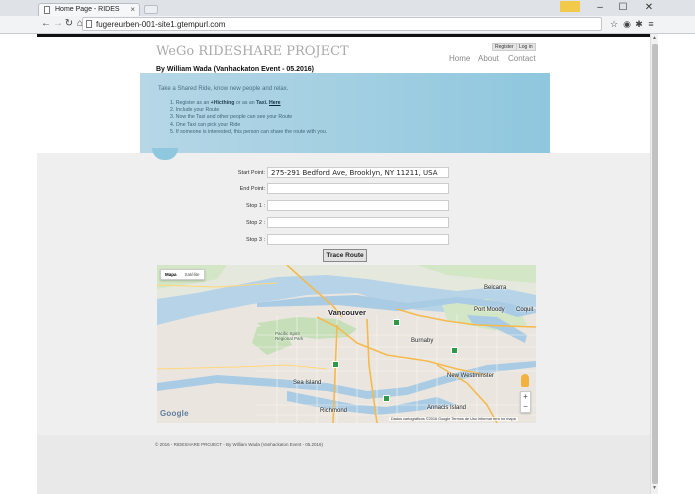  I want to click on stop-2-label: Stop 2 :, so click(255, 223).